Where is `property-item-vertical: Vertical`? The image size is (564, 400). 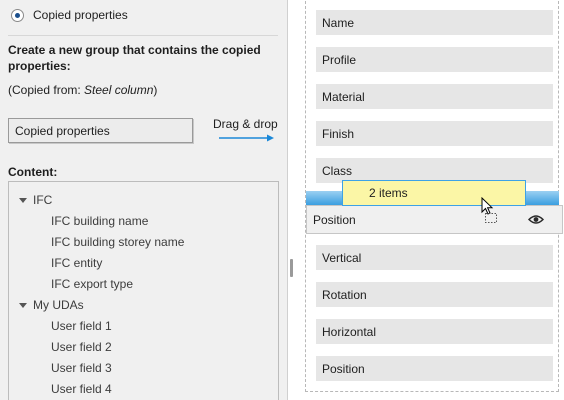 property-item-vertical: Vertical is located at coordinates (434, 257).